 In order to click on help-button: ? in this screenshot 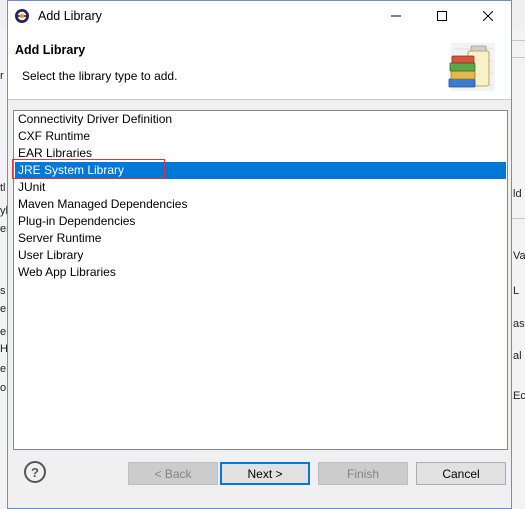, I will do `click(35, 472)`.